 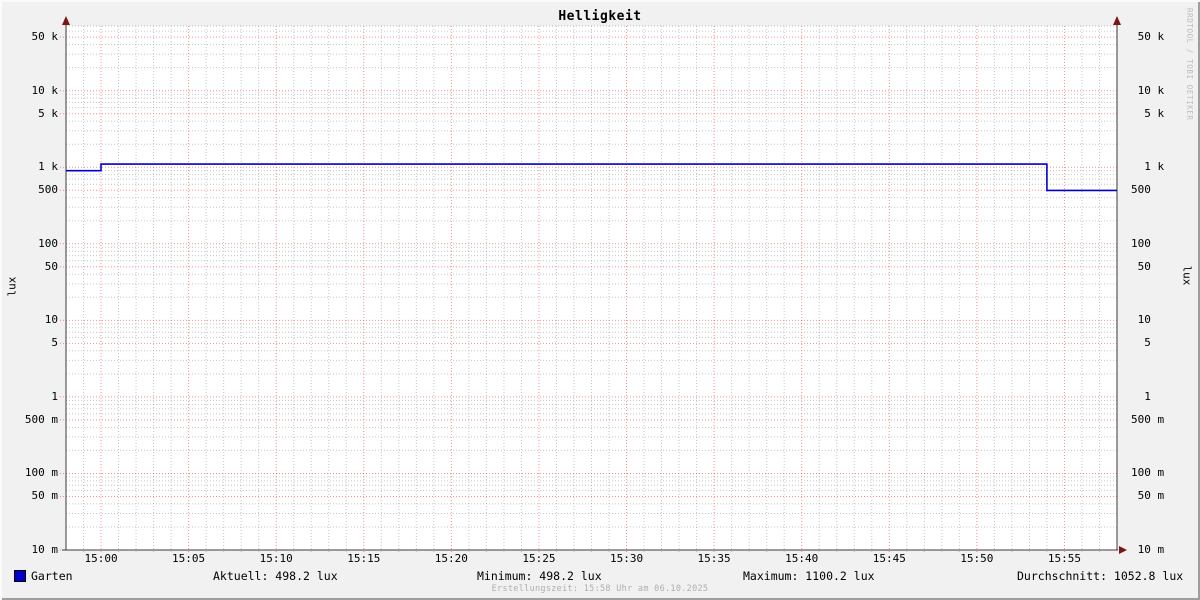 What do you see at coordinates (1189, 64) in the screenshot?
I see `rrdtool-watermark: RRDTOOL / TOBI OETIKER` at bounding box center [1189, 64].